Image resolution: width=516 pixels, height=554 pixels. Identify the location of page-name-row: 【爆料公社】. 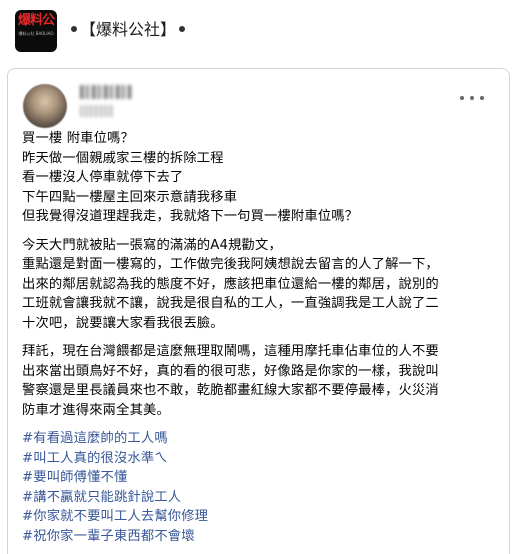
(128, 30).